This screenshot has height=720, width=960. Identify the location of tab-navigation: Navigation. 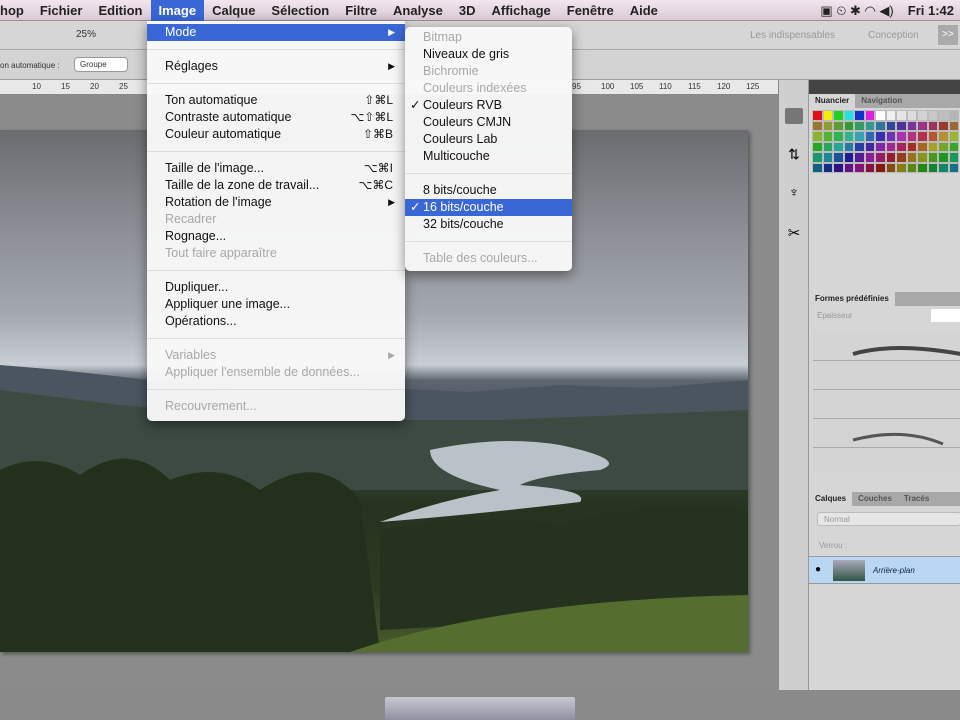
(881, 101).